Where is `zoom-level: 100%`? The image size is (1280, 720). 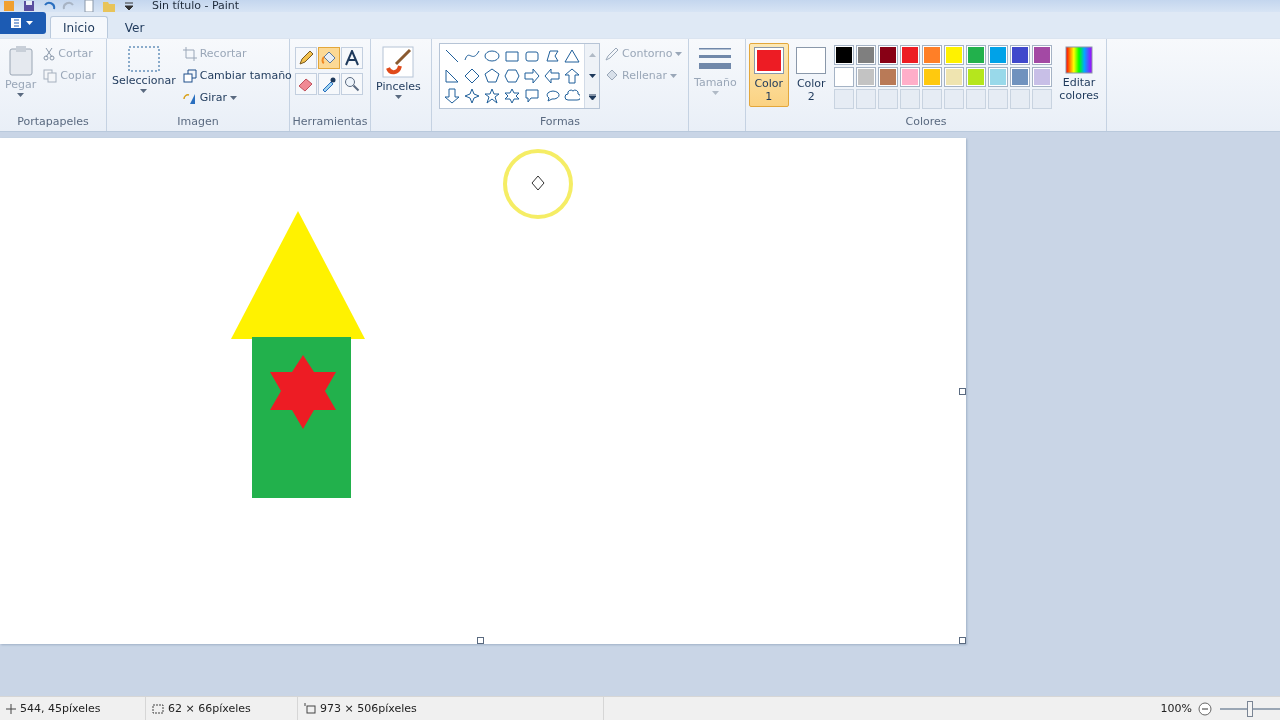
zoom-level: 100% is located at coordinates (1176, 708).